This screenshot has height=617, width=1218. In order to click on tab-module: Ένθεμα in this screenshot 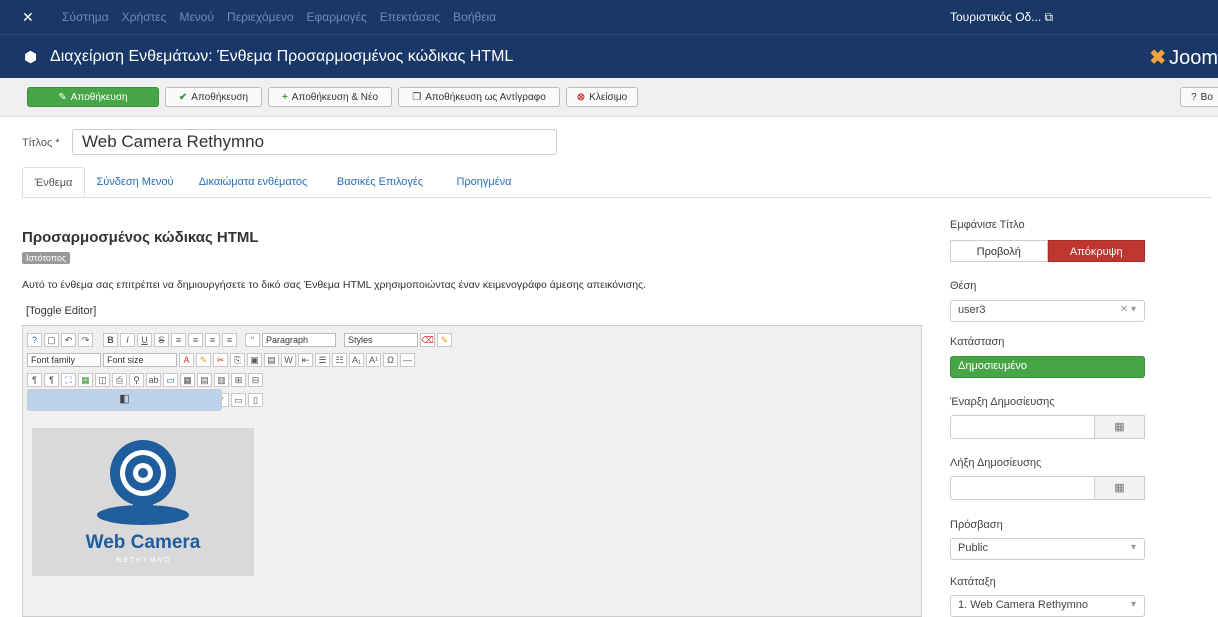, I will do `click(53, 182)`.